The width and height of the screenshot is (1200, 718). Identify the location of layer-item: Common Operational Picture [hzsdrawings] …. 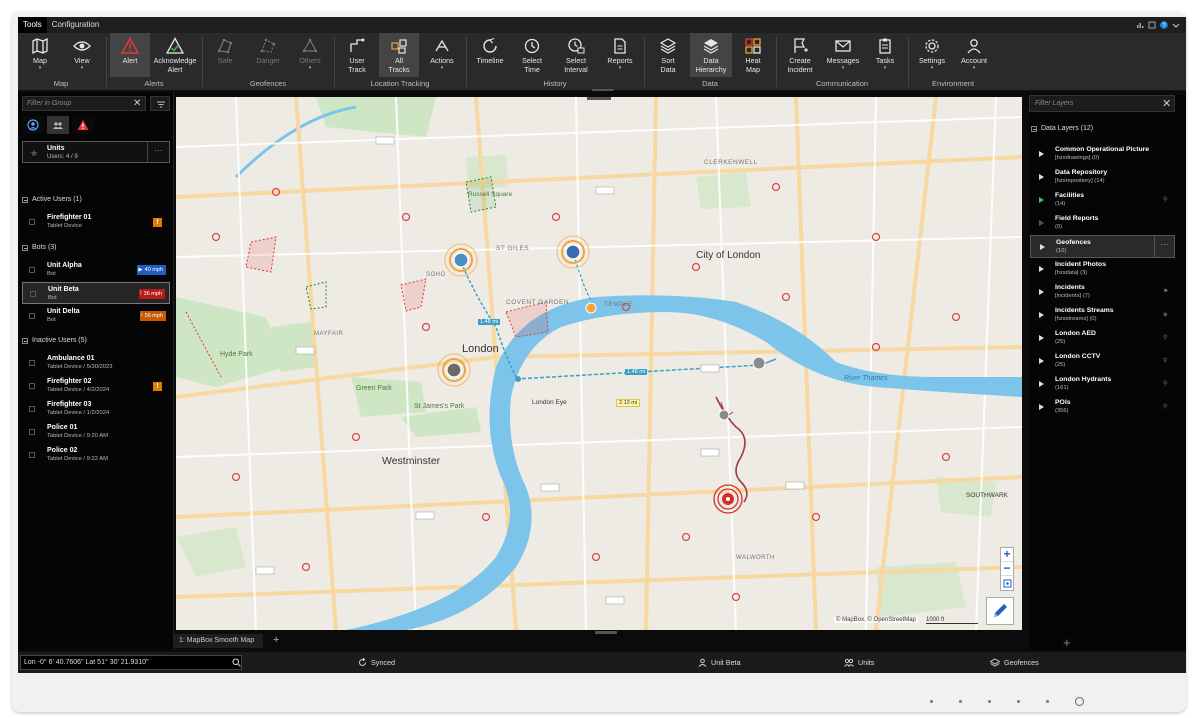
(1102, 154).